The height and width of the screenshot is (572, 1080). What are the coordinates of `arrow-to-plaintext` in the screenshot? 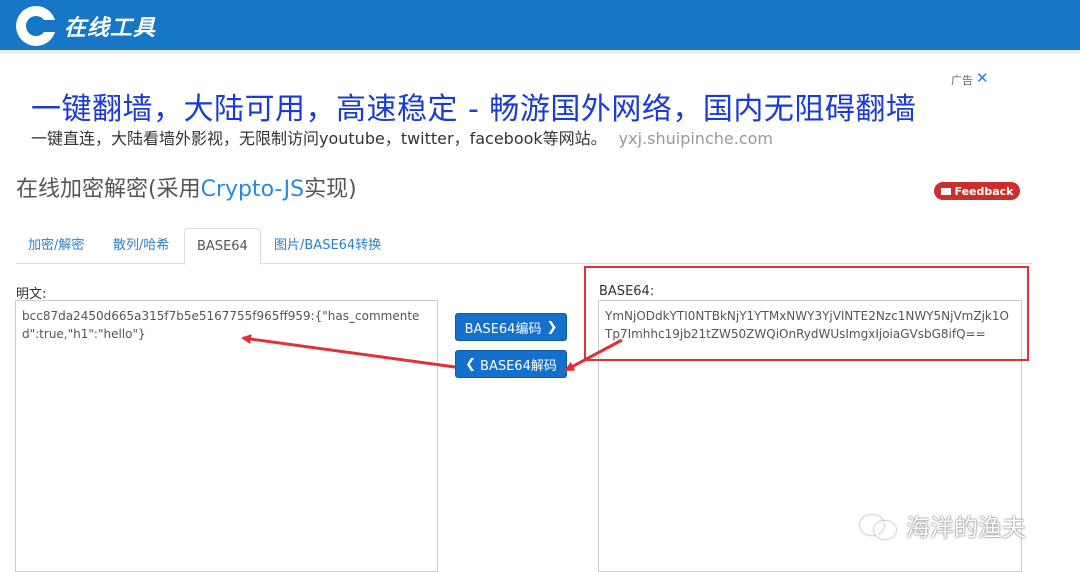 It's located at (348, 351).